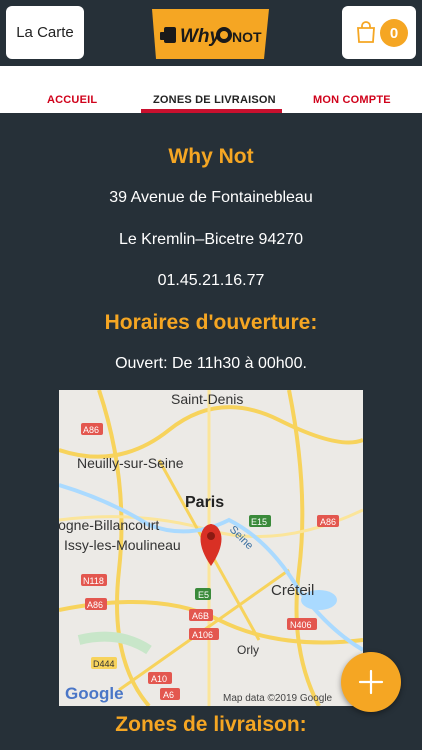 The image size is (422, 750). What do you see at coordinates (94, 693) in the screenshot?
I see `google-logo: Google` at bounding box center [94, 693].